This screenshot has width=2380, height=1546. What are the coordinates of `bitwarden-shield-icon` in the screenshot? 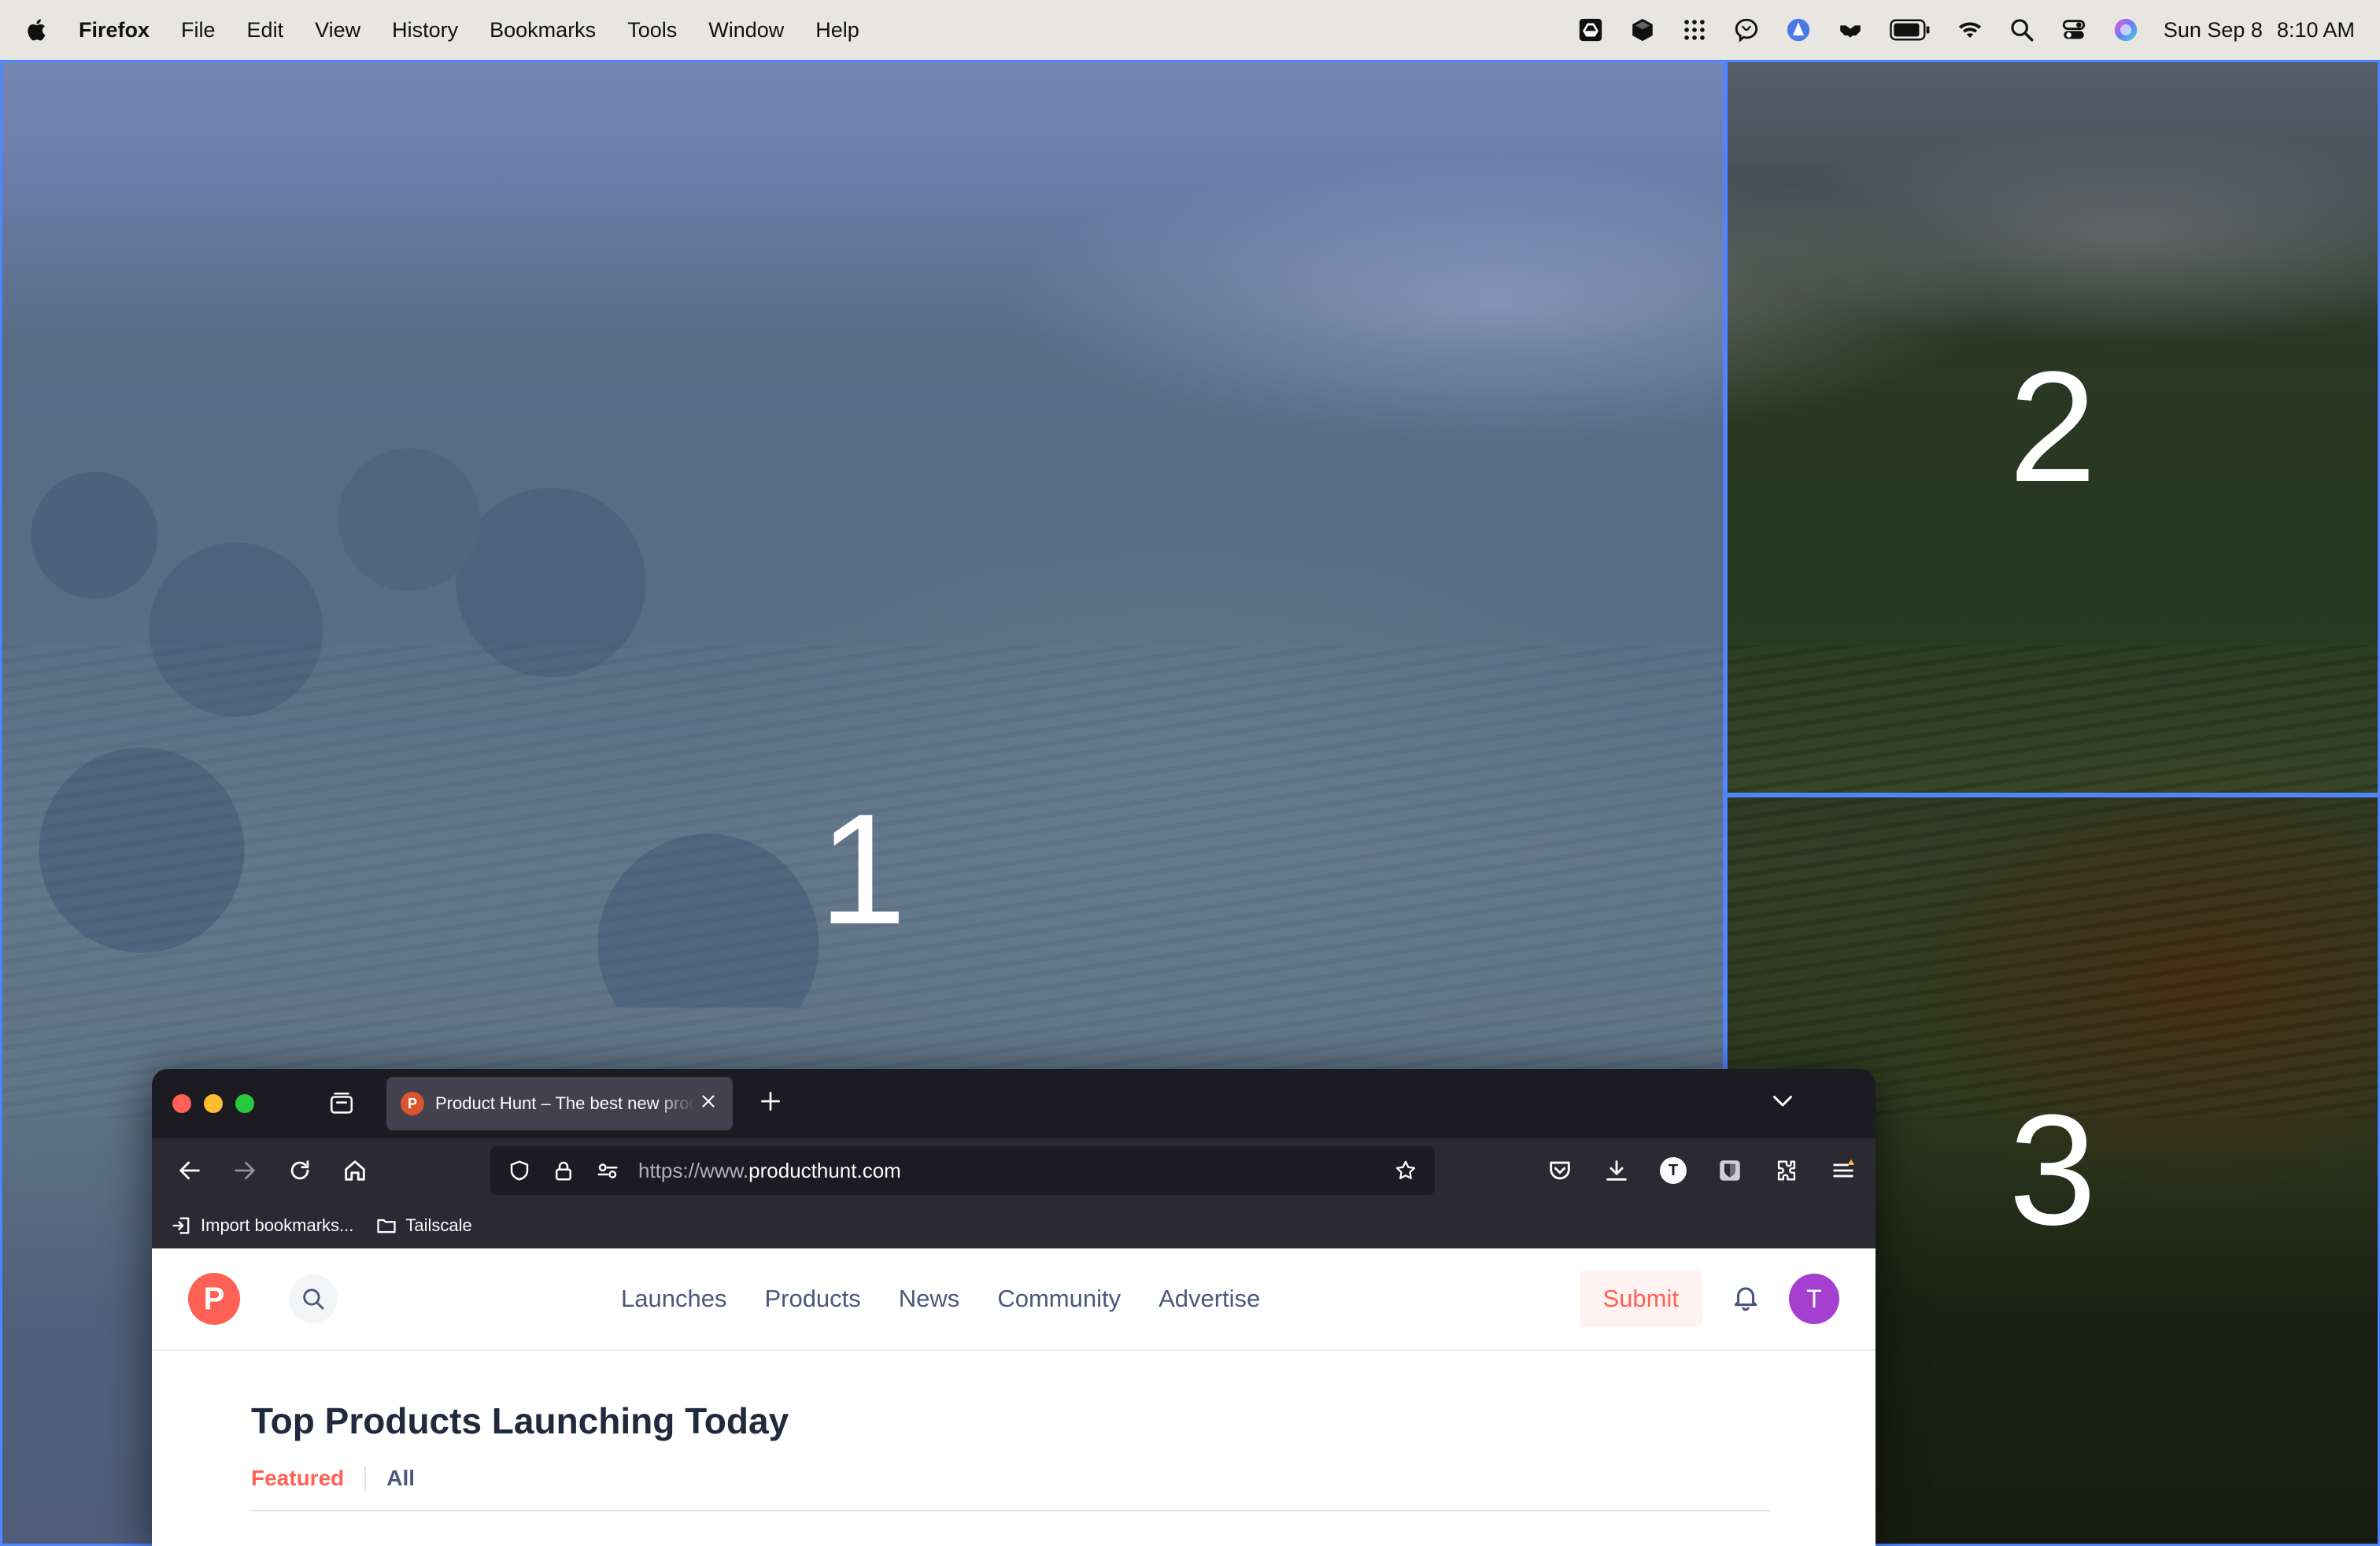 It's located at (1730, 1170).